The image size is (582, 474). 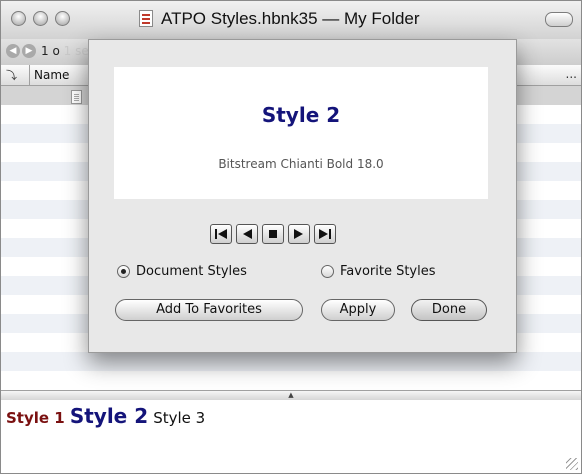 I want to click on title-bar: ATPO Styles.hbnk35 — My Folder, so click(x=291, y=20).